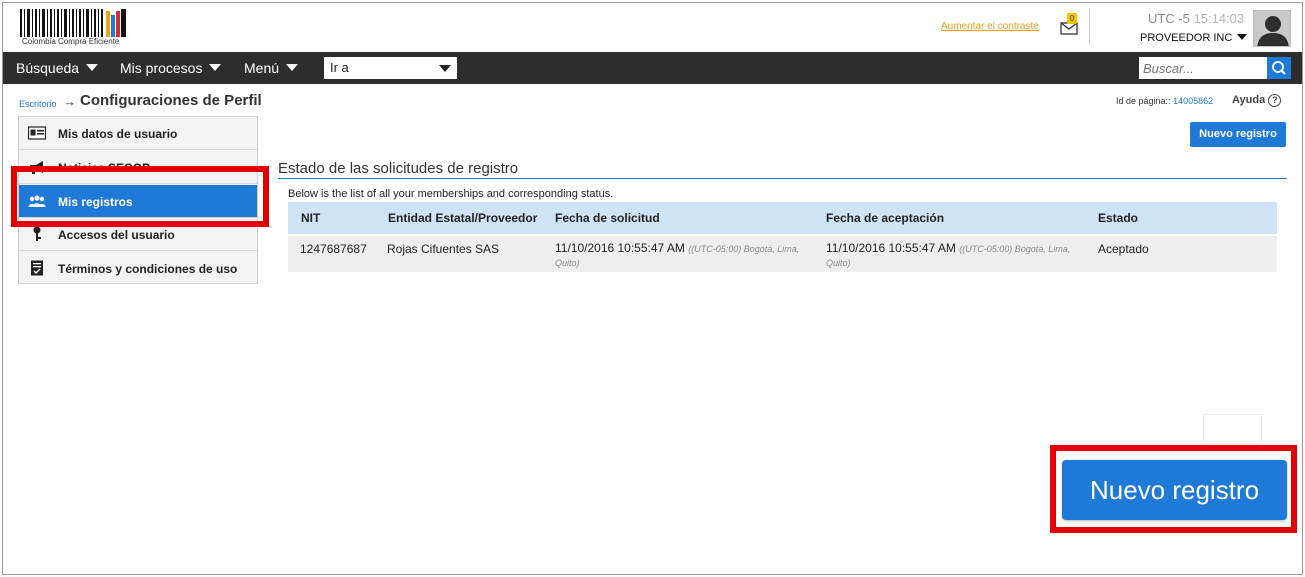 This screenshot has height=577, width=1305. What do you see at coordinates (1089, 27) in the screenshot?
I see `header-divider` at bounding box center [1089, 27].